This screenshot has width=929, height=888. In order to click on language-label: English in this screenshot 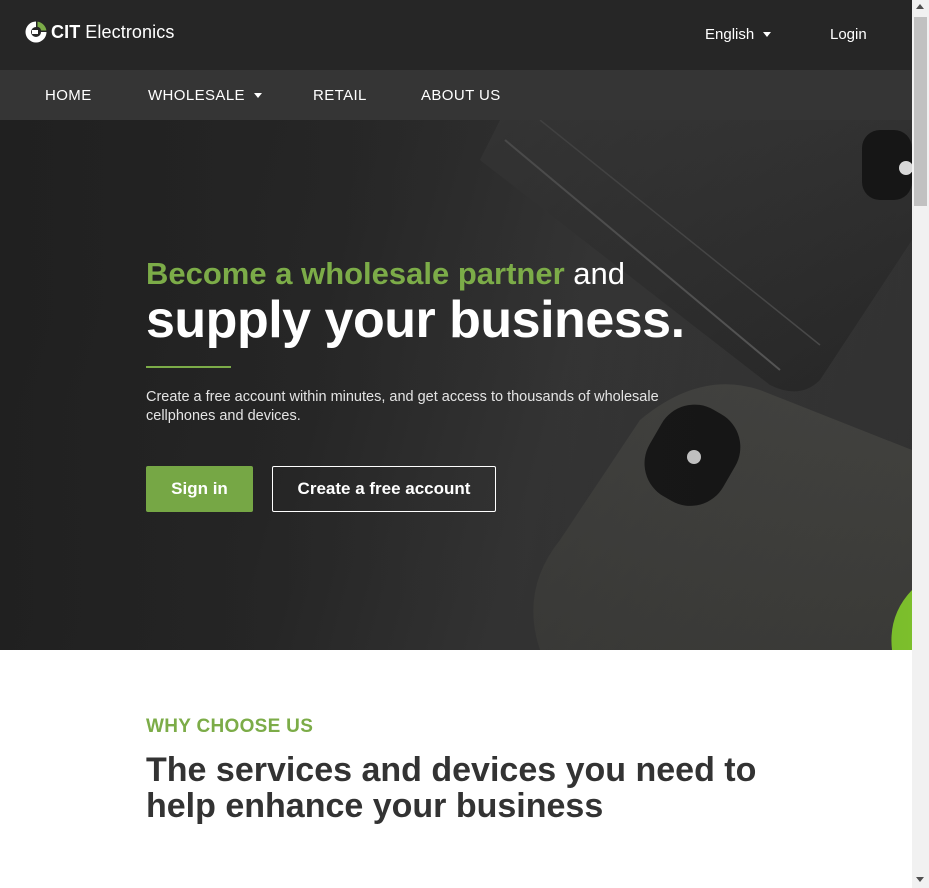, I will do `click(730, 34)`.